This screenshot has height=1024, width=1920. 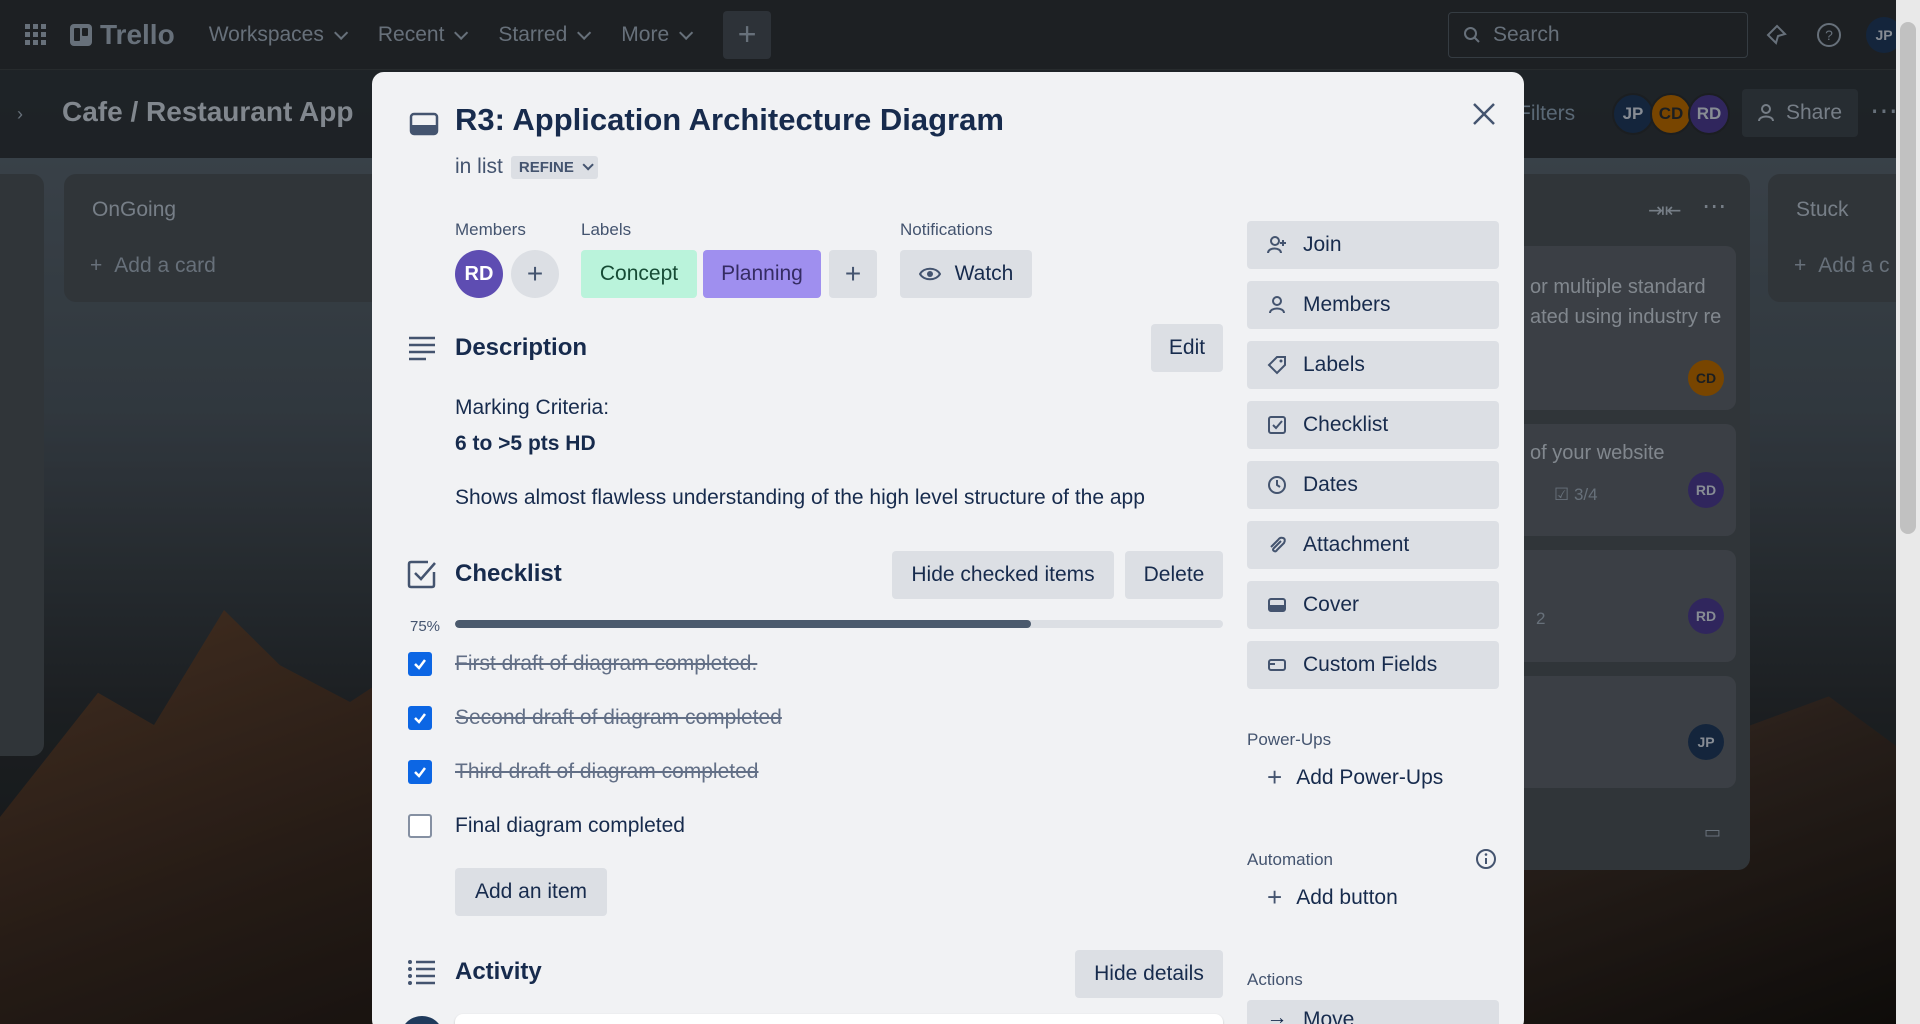 What do you see at coordinates (1373, 305) in the screenshot?
I see `members-button: Members` at bounding box center [1373, 305].